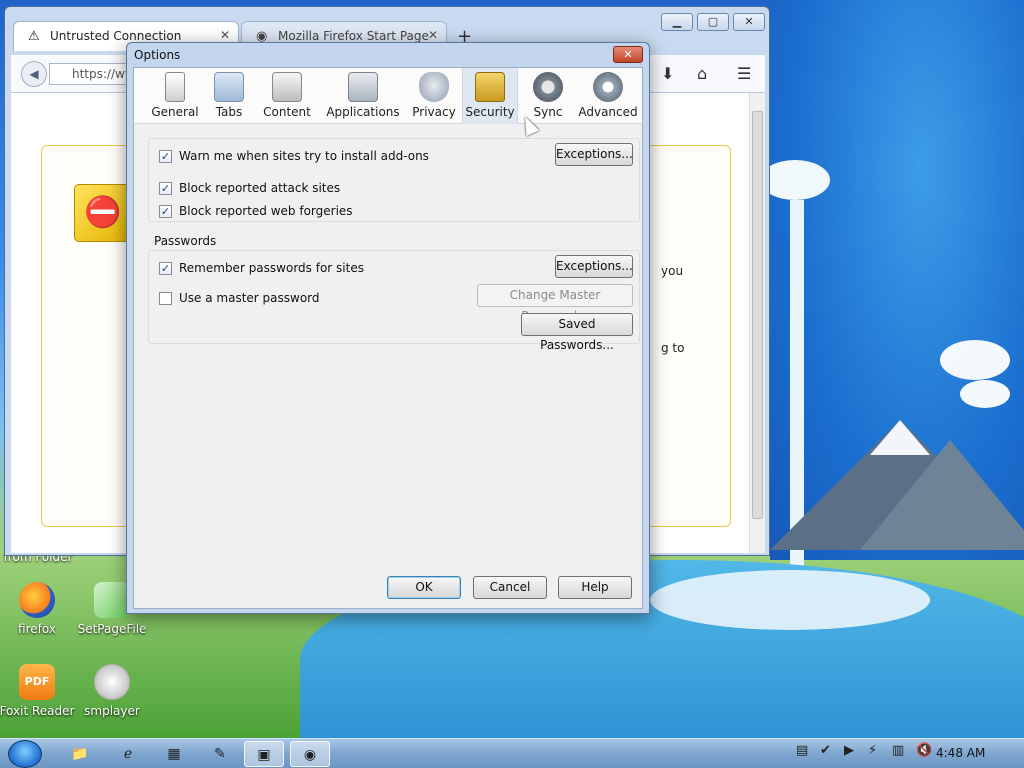 The height and width of the screenshot is (768, 1024). What do you see at coordinates (900, 437) in the screenshot?
I see `wallpaper-snowcap` at bounding box center [900, 437].